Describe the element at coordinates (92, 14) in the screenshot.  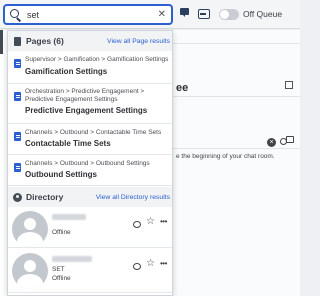
I see `search-input` at that location.